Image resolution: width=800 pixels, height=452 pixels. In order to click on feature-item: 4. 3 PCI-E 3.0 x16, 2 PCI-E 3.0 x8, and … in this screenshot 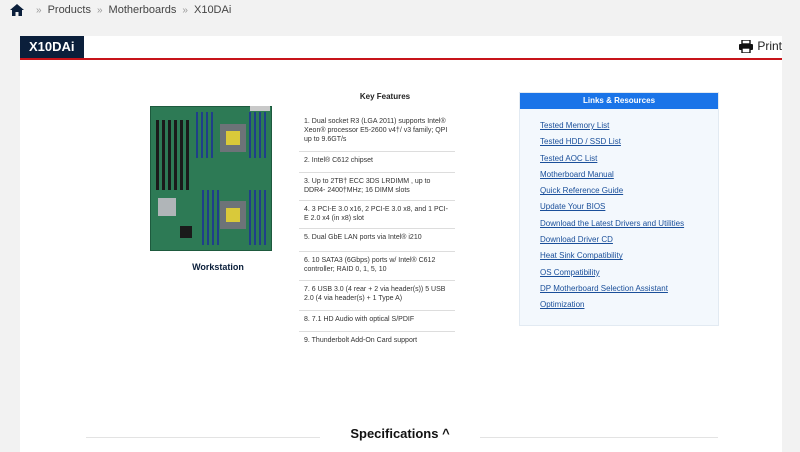, I will do `click(377, 215)`.